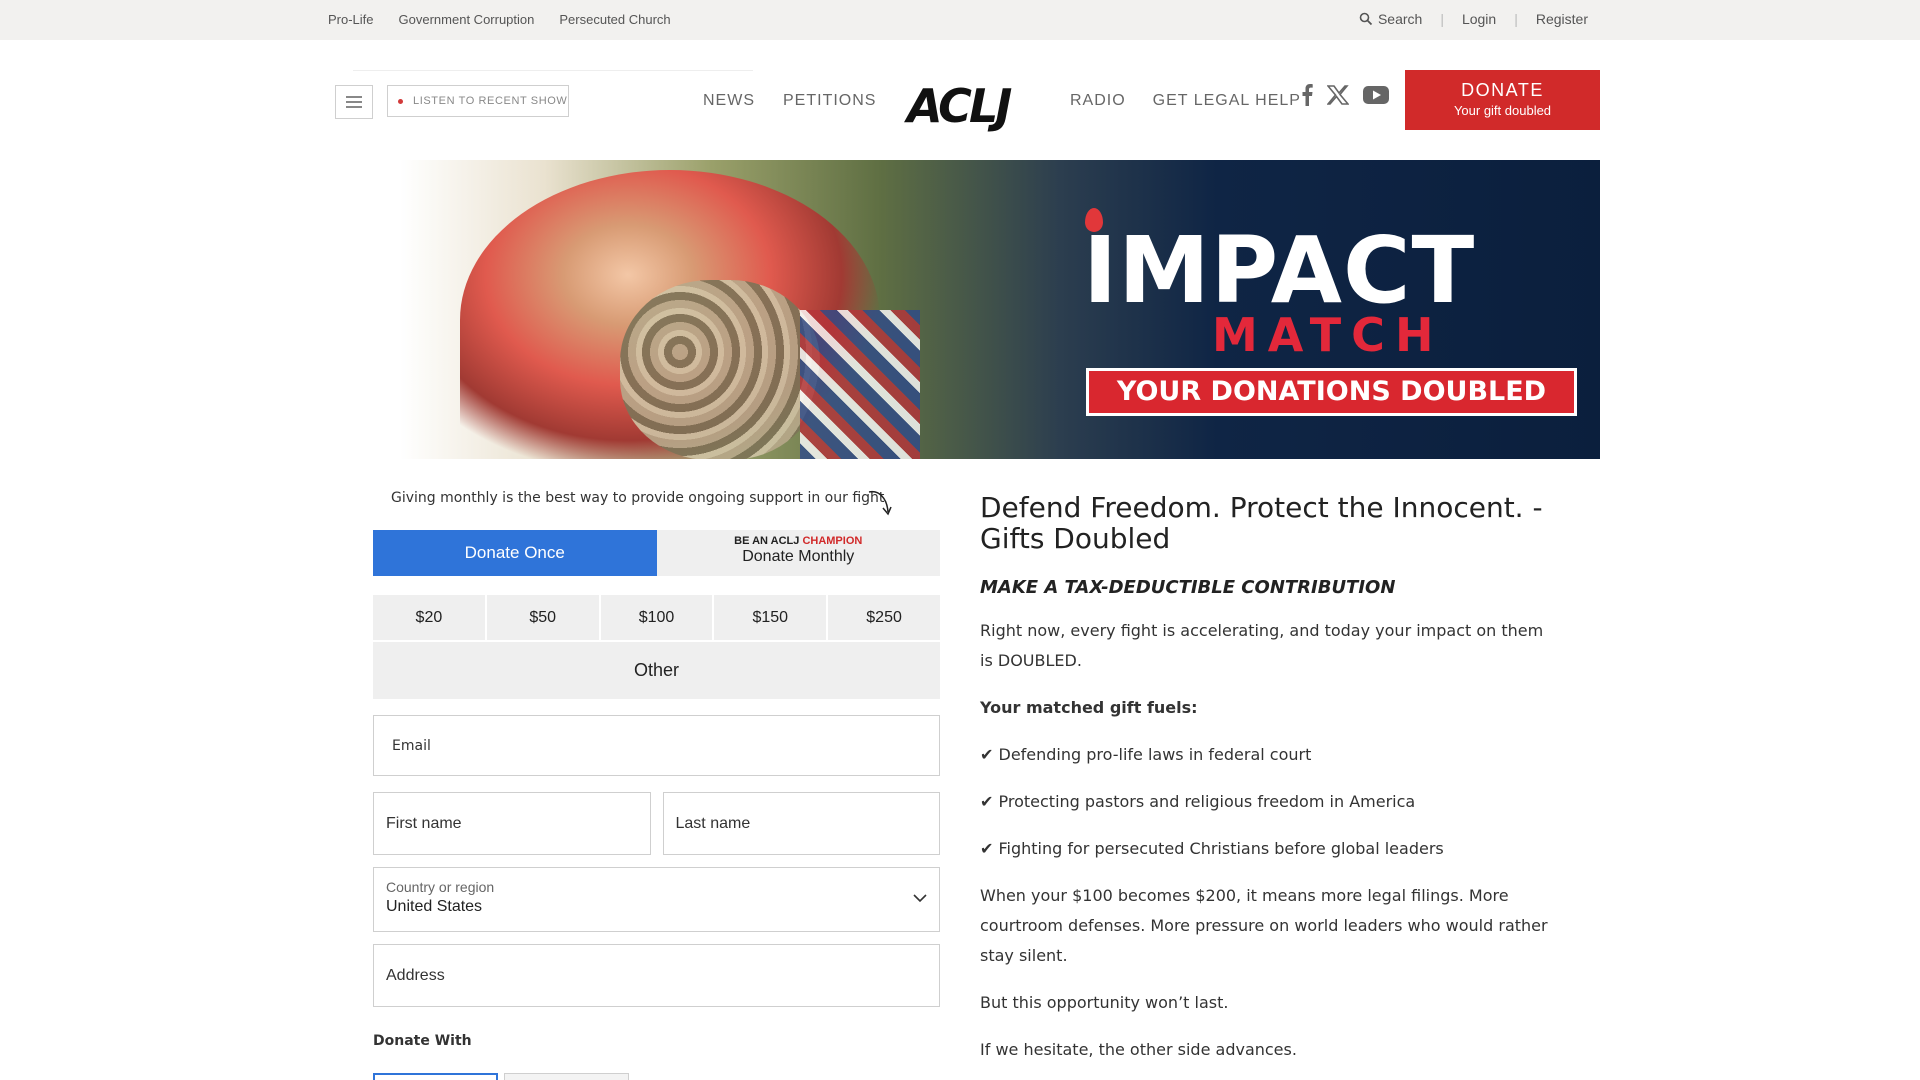 This screenshot has width=1920, height=1080. What do you see at coordinates (860, 384) in the screenshot?
I see `hero-photo-flag` at bounding box center [860, 384].